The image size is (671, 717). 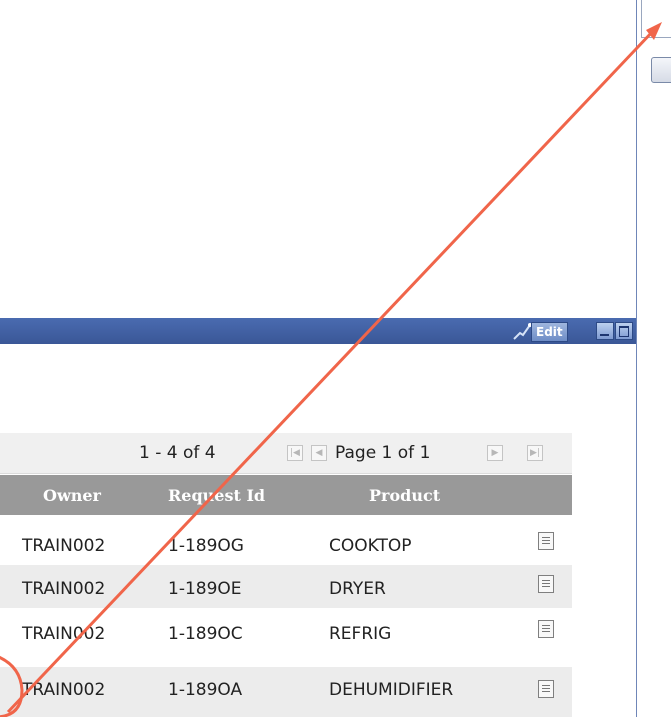 I want to click on minimize-icon, so click(x=605, y=331).